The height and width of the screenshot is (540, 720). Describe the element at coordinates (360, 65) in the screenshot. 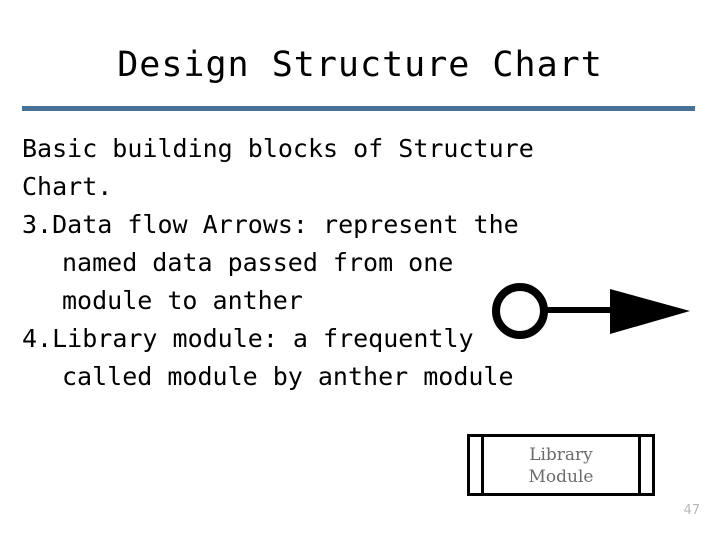

I see `page-title: Design Structure Chart` at that location.